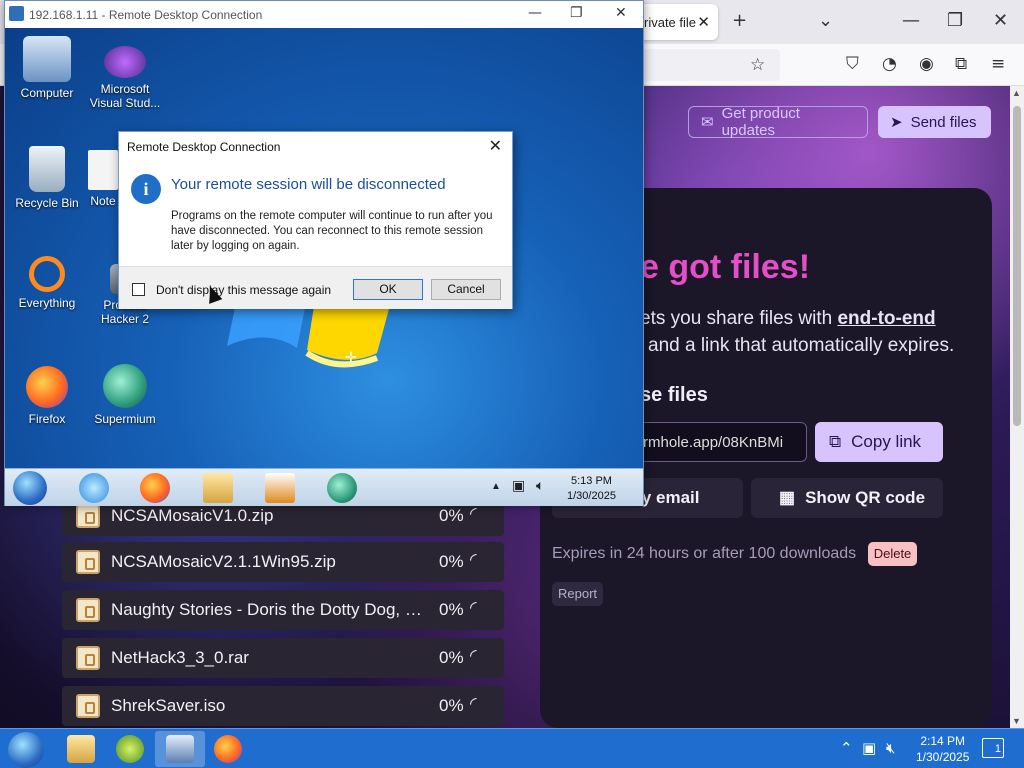 The width and height of the screenshot is (1024, 768). What do you see at coordinates (130, 749) in the screenshot?
I see `settings-gear-icon` at bounding box center [130, 749].